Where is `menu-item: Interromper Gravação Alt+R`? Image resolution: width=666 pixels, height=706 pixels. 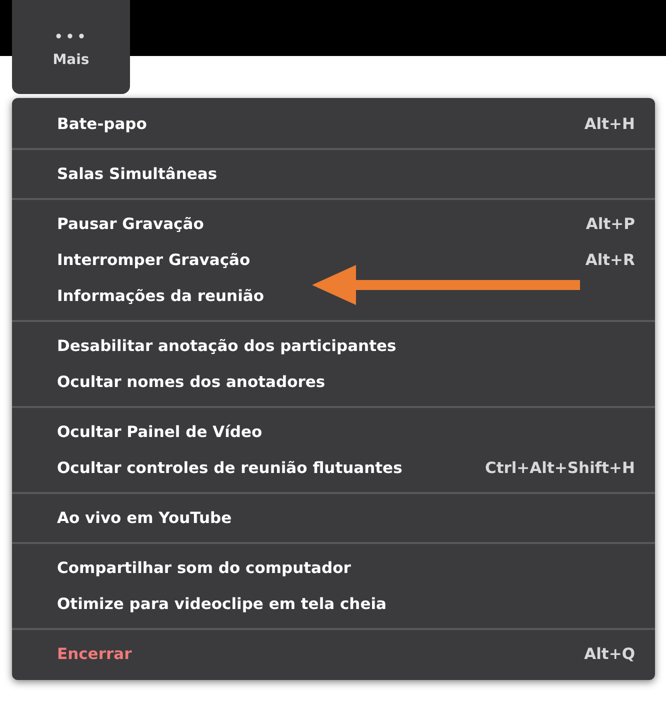 menu-item: Interromper Gravação Alt+R is located at coordinates (333, 260).